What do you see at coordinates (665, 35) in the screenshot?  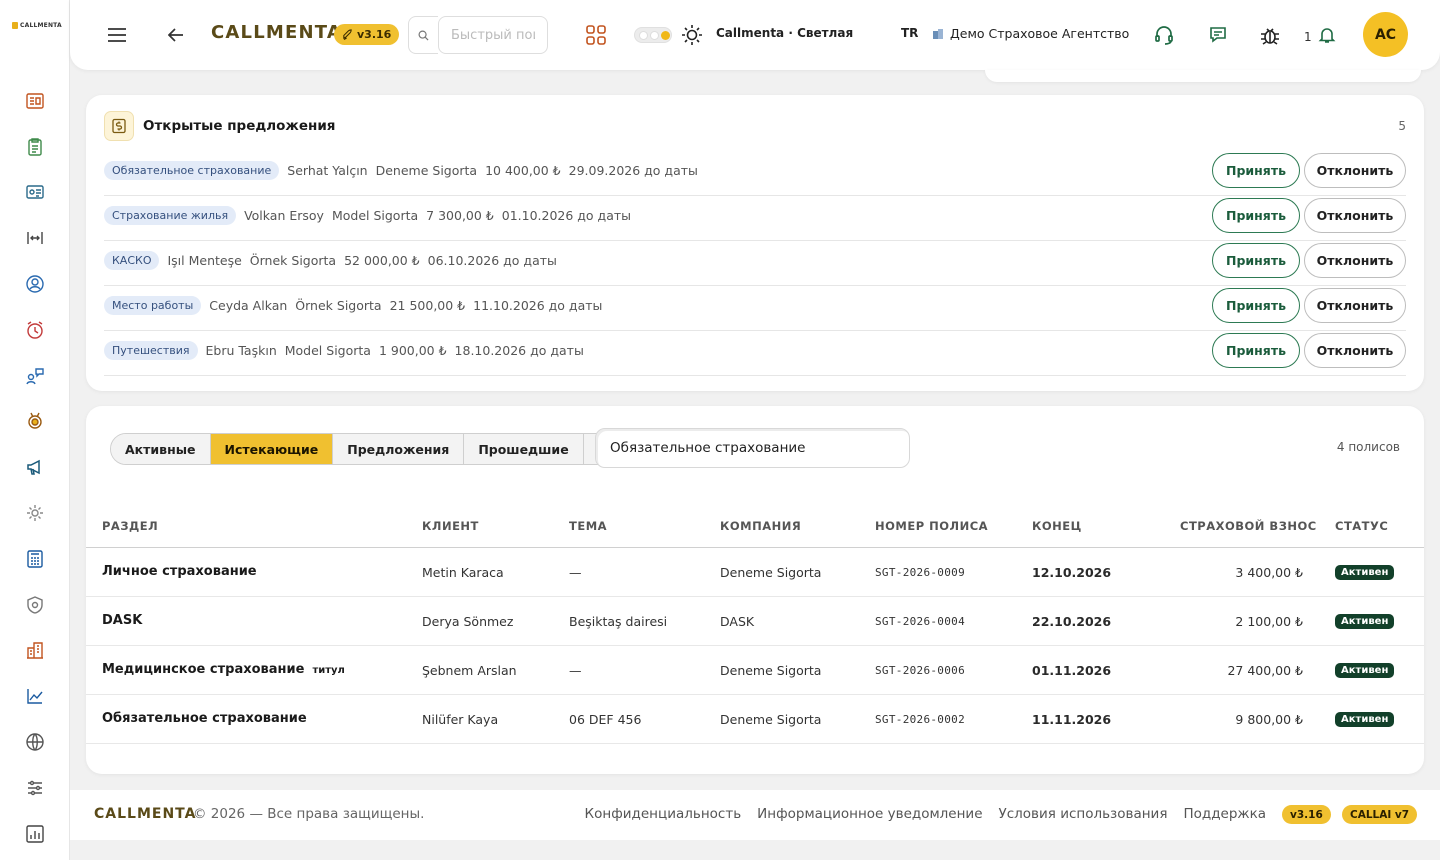 I see `toggle-dot-active` at bounding box center [665, 35].